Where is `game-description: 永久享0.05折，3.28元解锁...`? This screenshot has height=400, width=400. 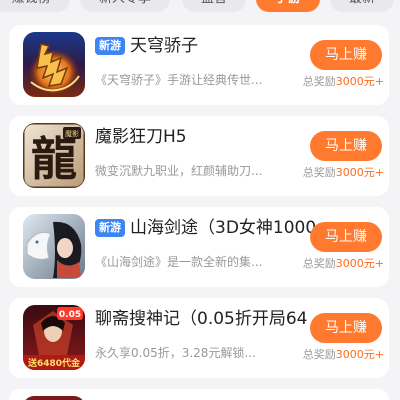 game-description: 永久享0.05折，3.28元解锁... is located at coordinates (175, 353).